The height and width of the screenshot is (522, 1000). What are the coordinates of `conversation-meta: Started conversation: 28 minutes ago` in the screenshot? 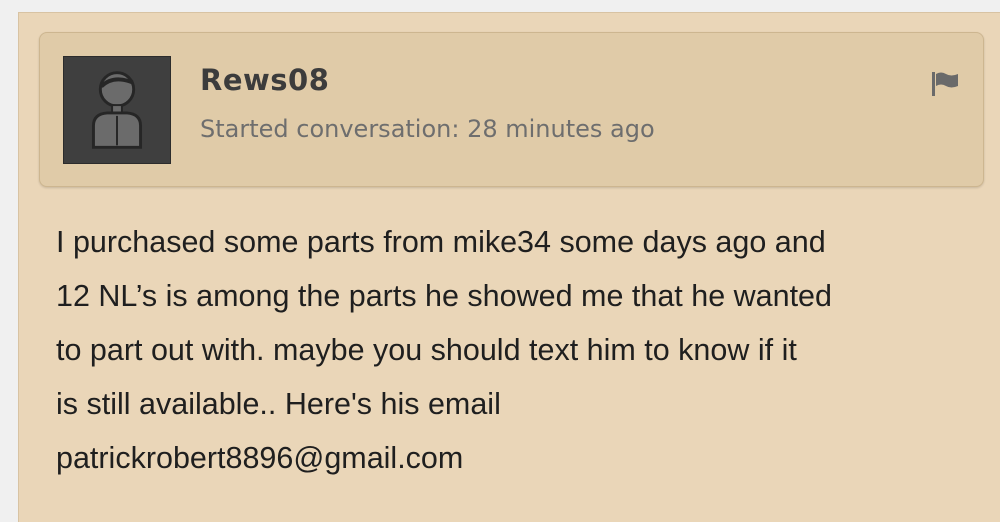 It's located at (427, 129).